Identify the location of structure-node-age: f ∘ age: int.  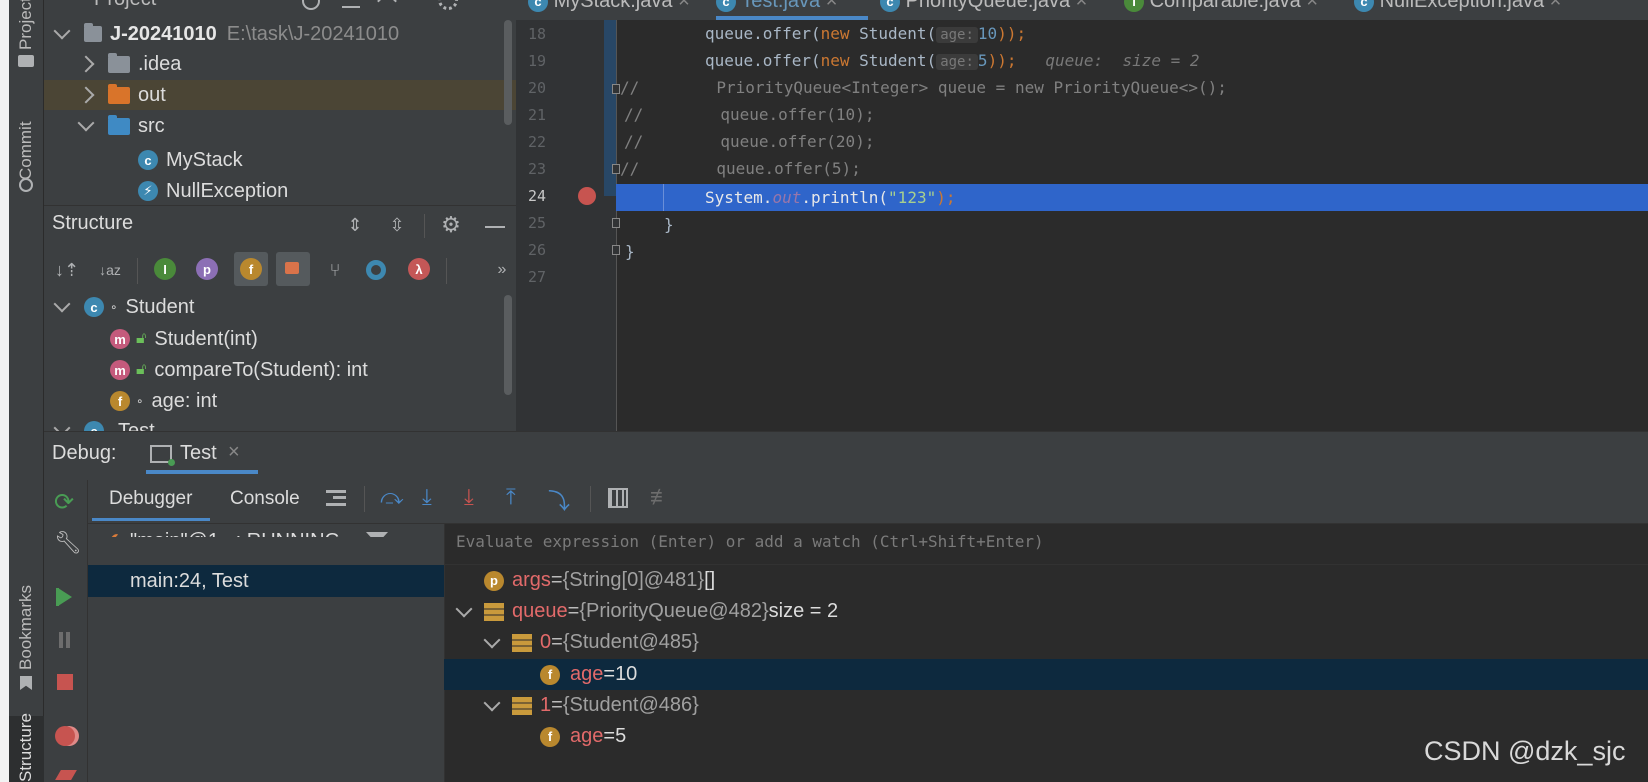
(163, 401).